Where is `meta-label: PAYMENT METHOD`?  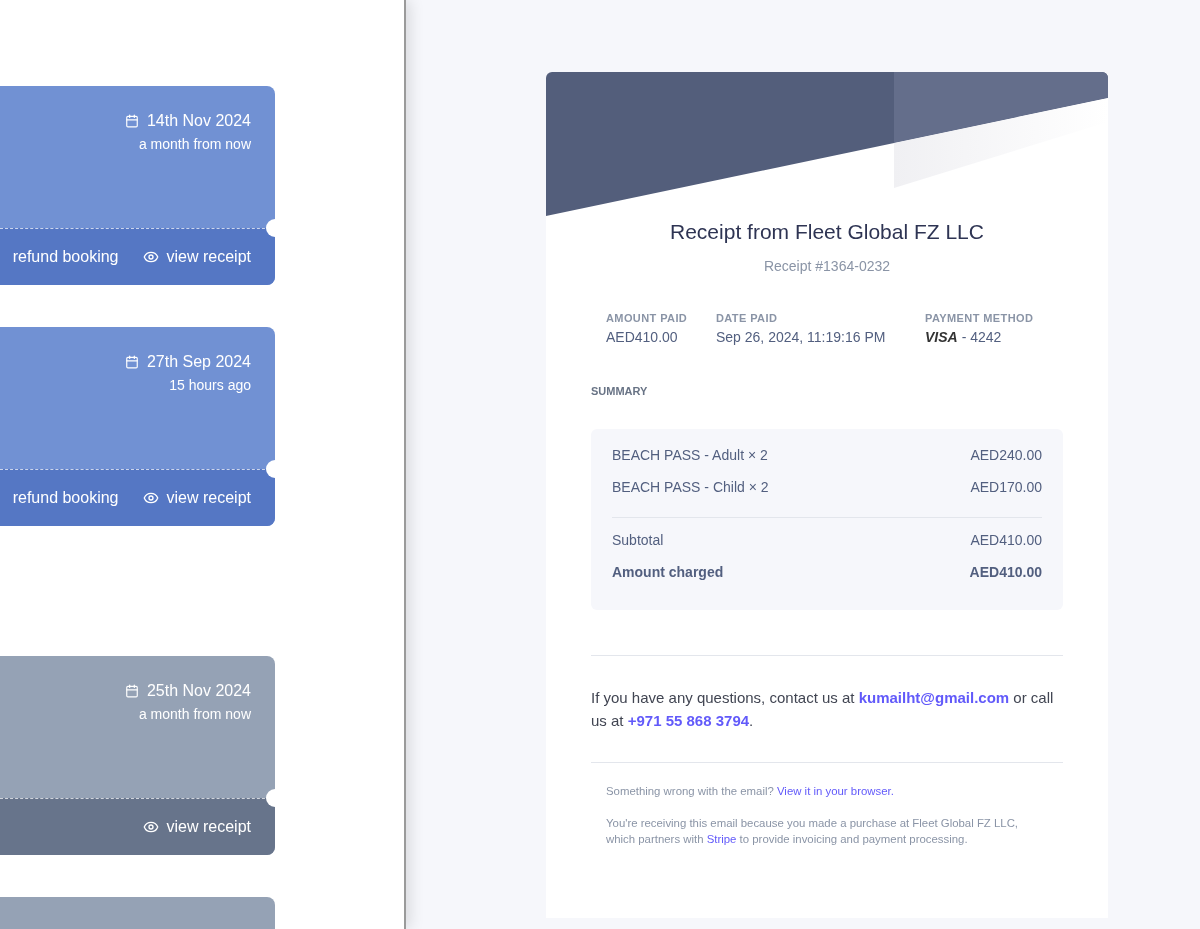
meta-label: PAYMENT METHOD is located at coordinates (980, 318).